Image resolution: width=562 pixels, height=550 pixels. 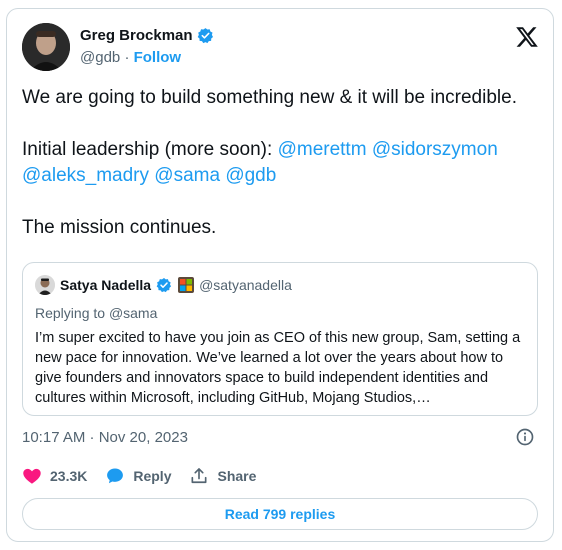 I want to click on replying-to-line: Replying to @sama, so click(x=96, y=313).